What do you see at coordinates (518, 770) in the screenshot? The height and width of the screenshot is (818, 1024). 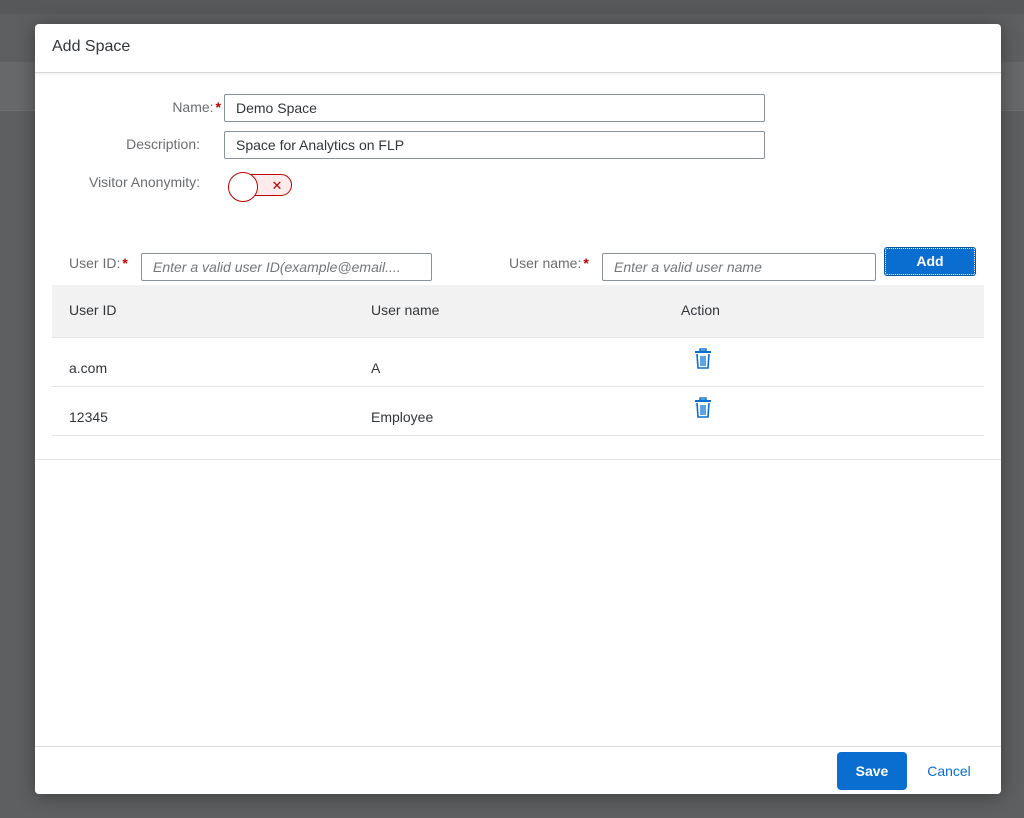 I see `dialog-footer: Save Cancel` at bounding box center [518, 770].